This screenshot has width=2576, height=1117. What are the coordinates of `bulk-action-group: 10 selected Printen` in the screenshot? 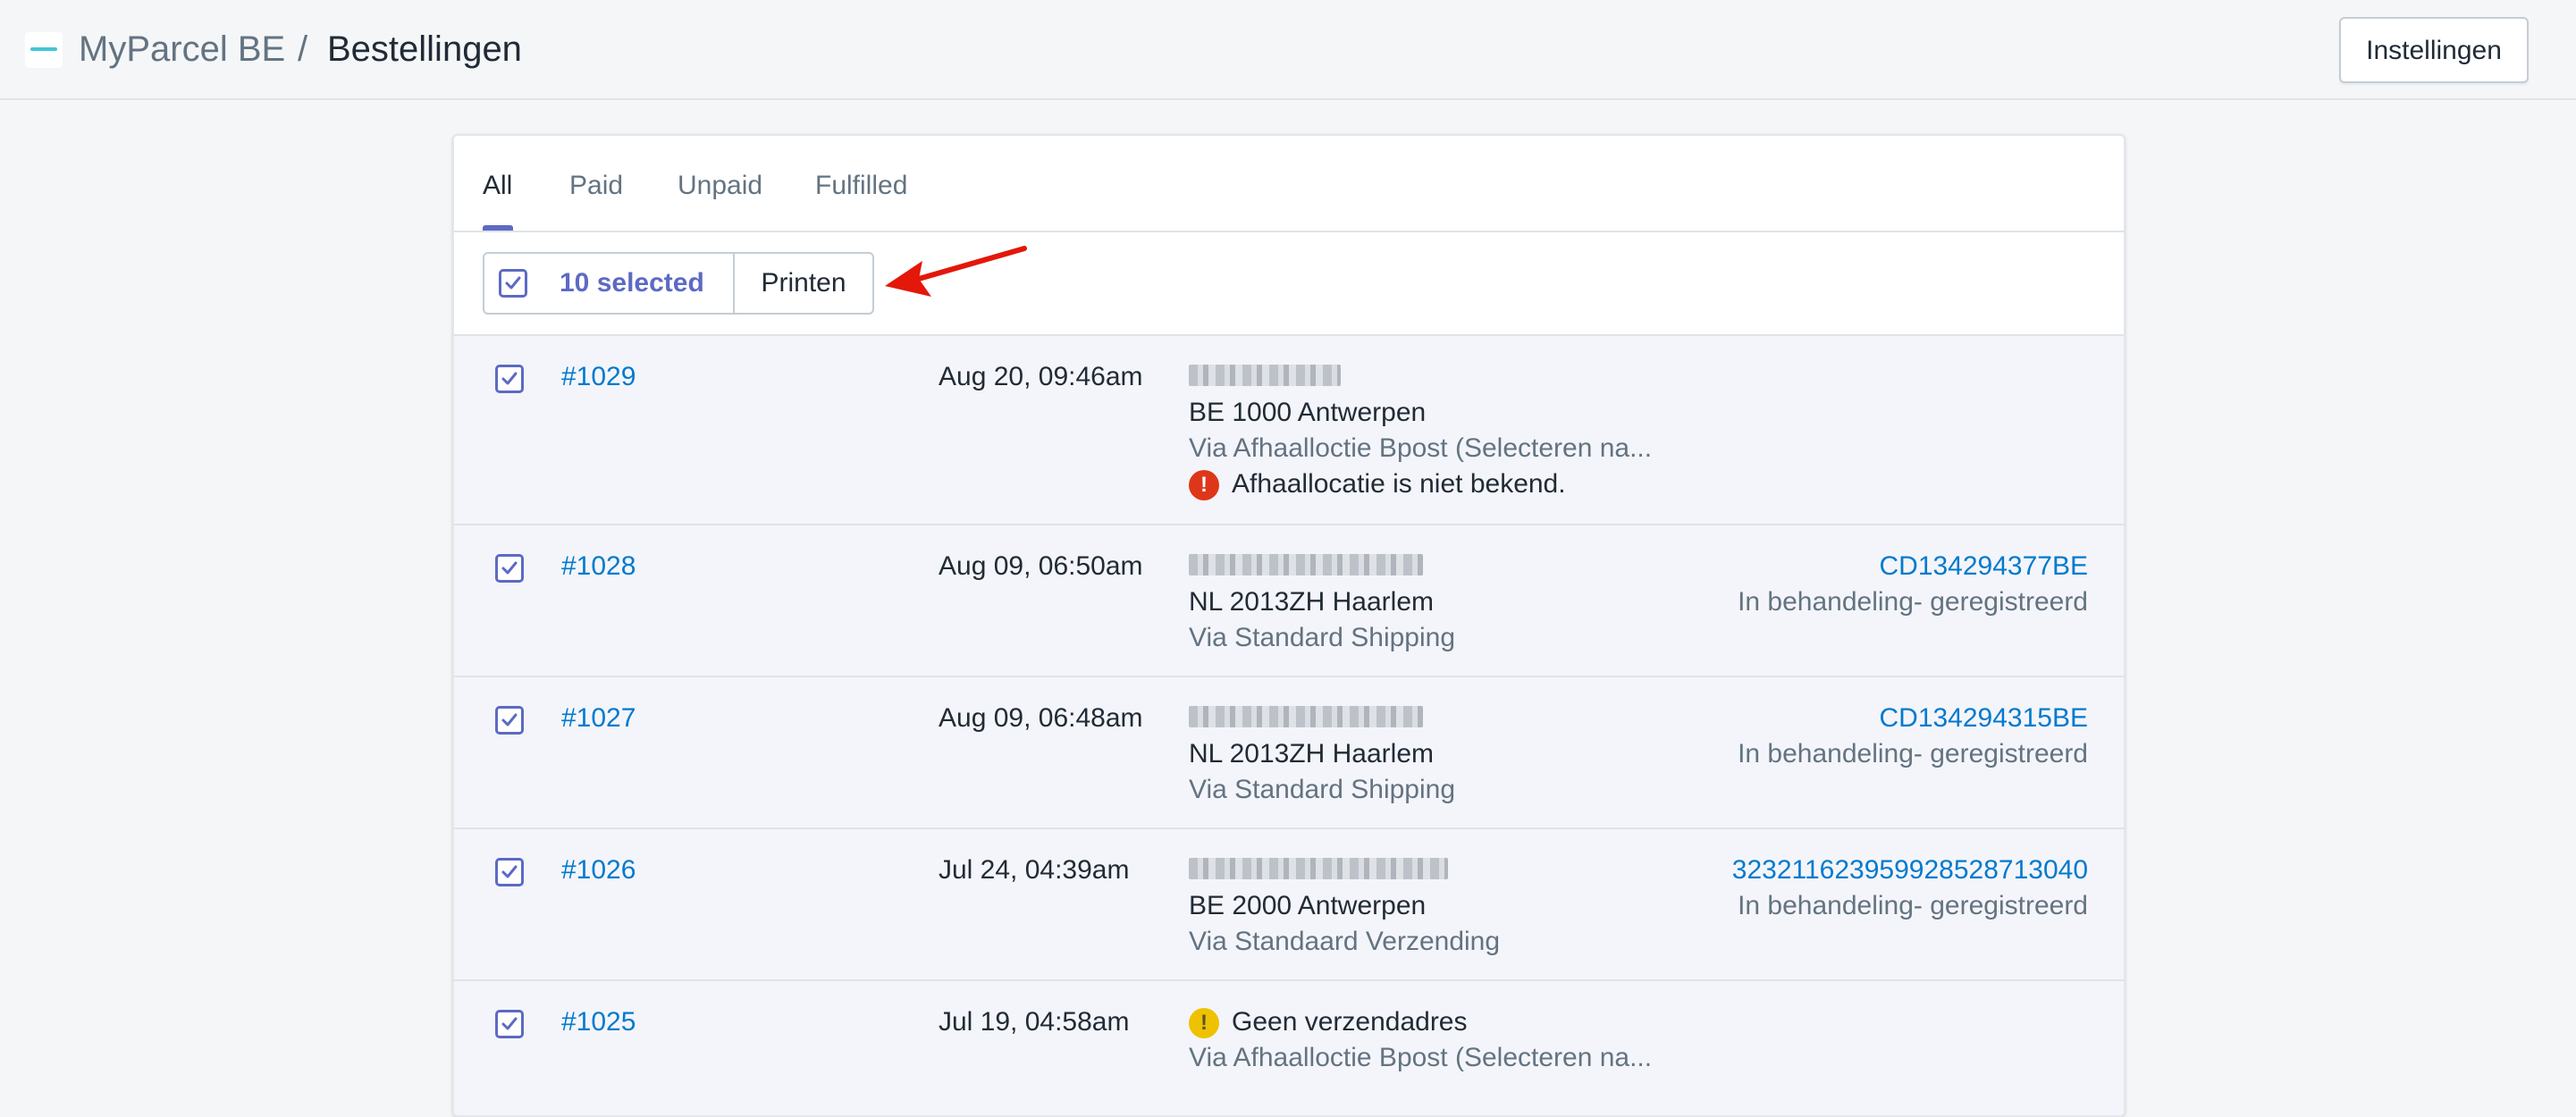 It's located at (679, 283).